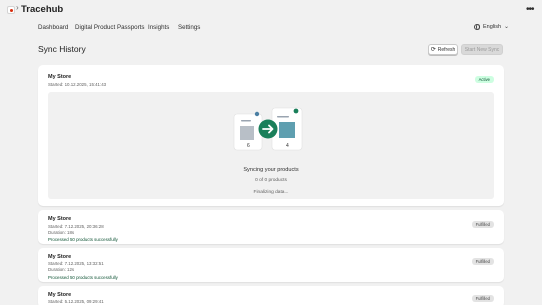  Describe the element at coordinates (42, 9) in the screenshot. I see `app-title: Tracehub` at that location.